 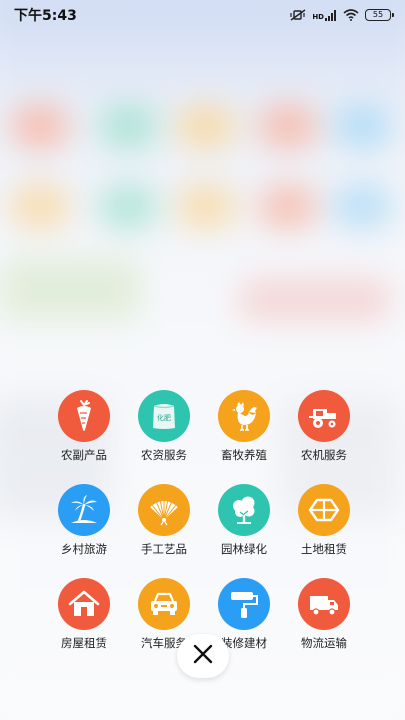 I want to click on category-label: 乡村旅游, so click(x=84, y=549).